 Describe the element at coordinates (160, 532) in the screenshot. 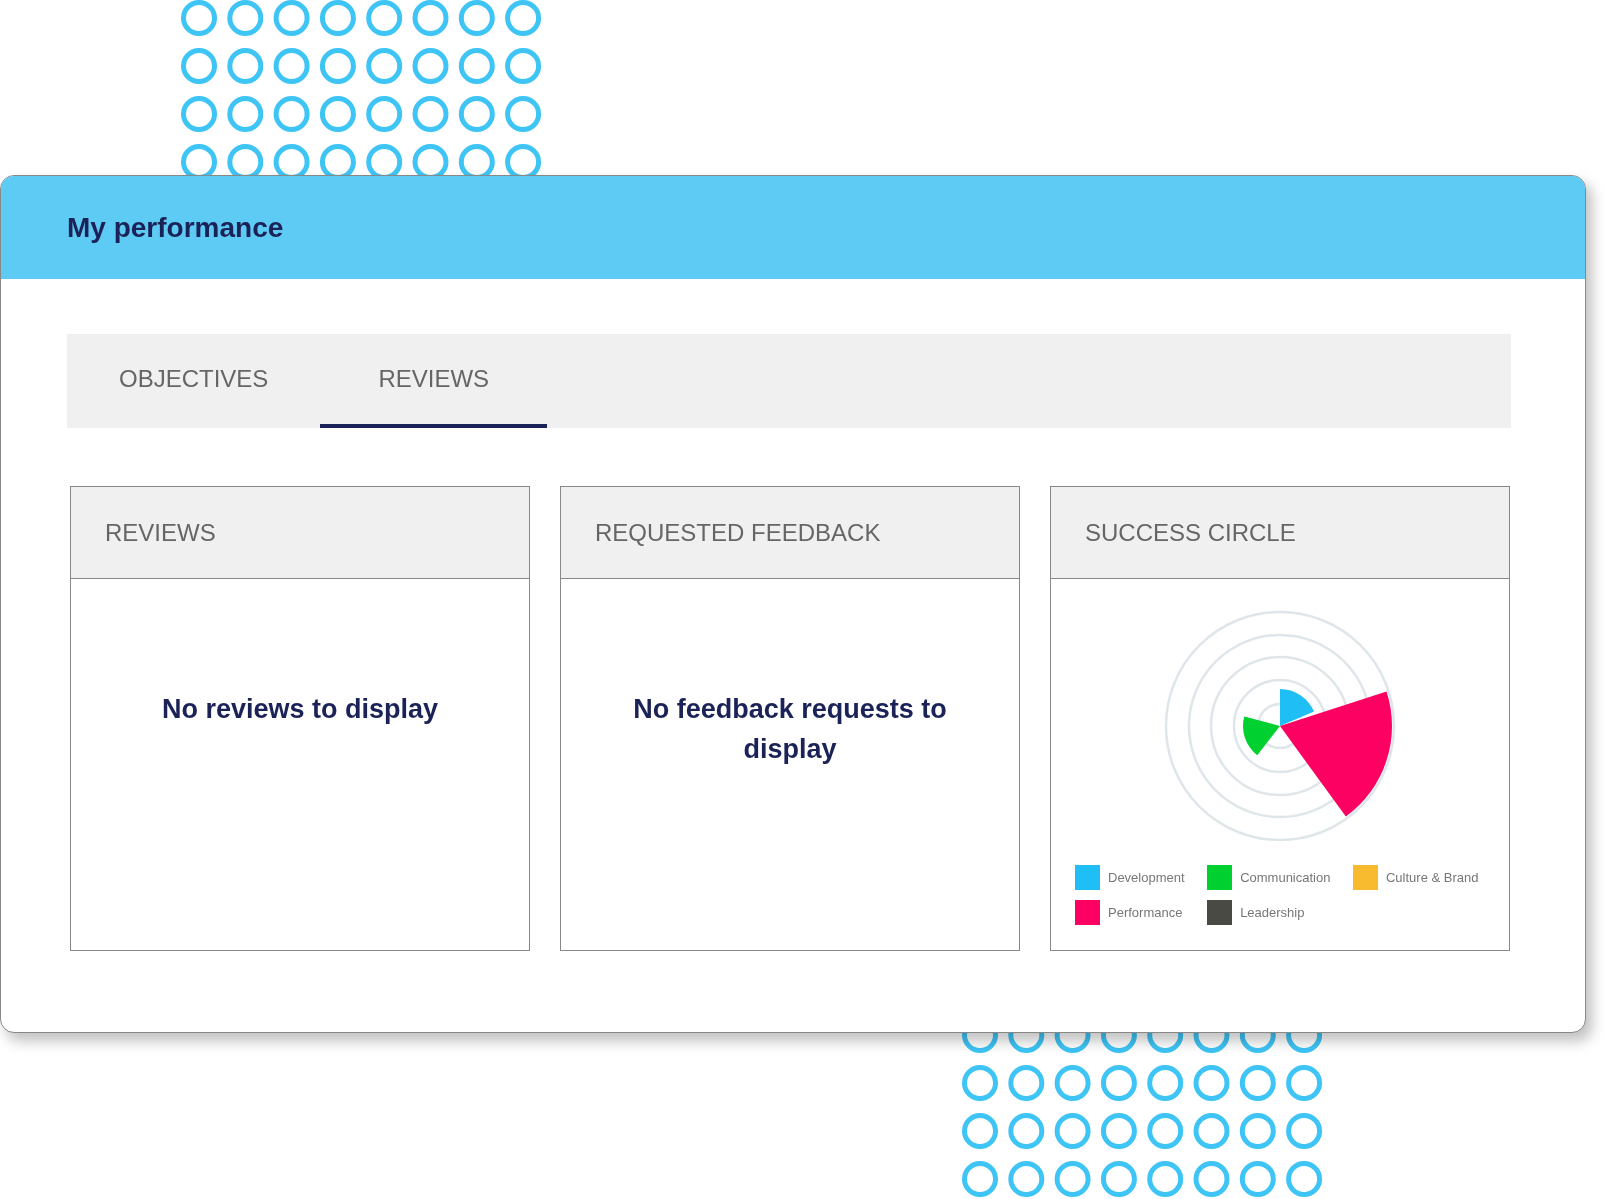

I see `panel-title: REVIEWS` at that location.